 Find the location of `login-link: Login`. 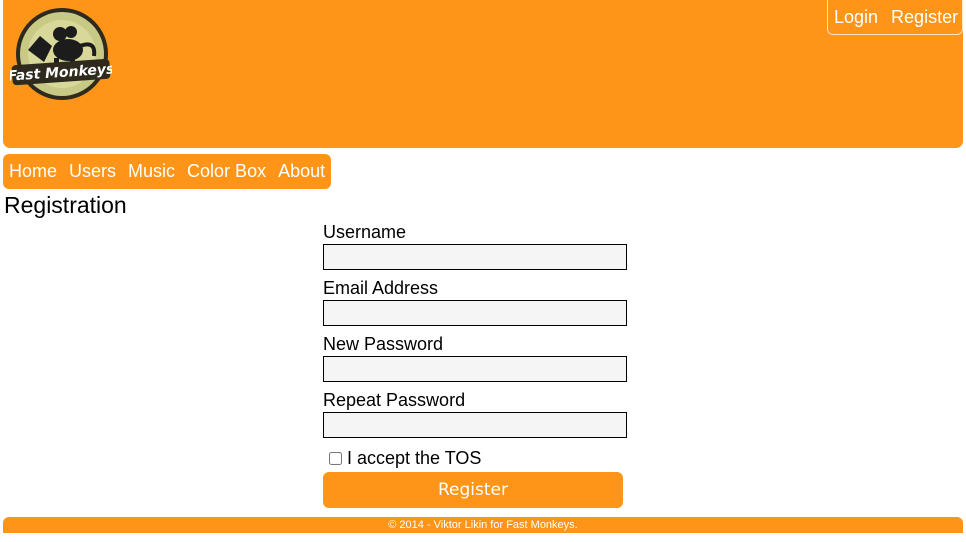

login-link: Login is located at coordinates (856, 17).